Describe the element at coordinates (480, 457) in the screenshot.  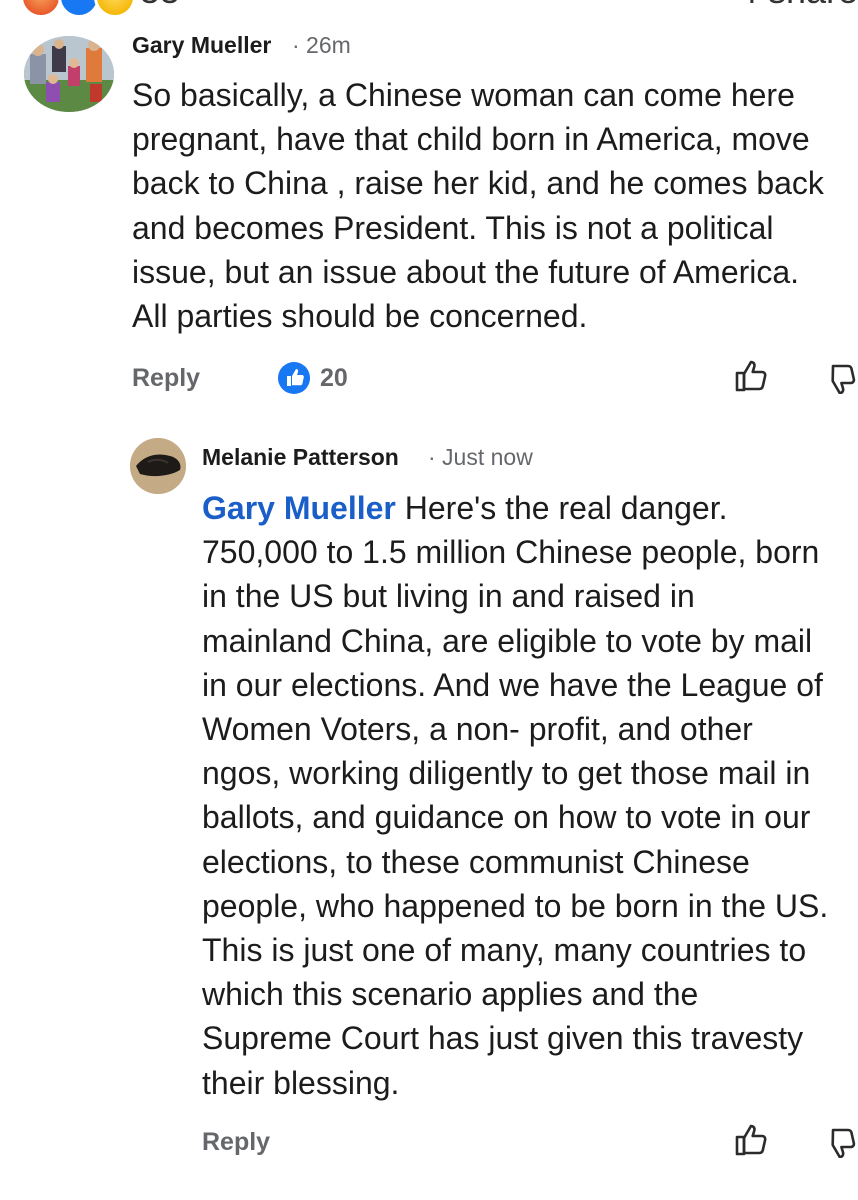
I see `comment-timestamp: · Just now` at that location.